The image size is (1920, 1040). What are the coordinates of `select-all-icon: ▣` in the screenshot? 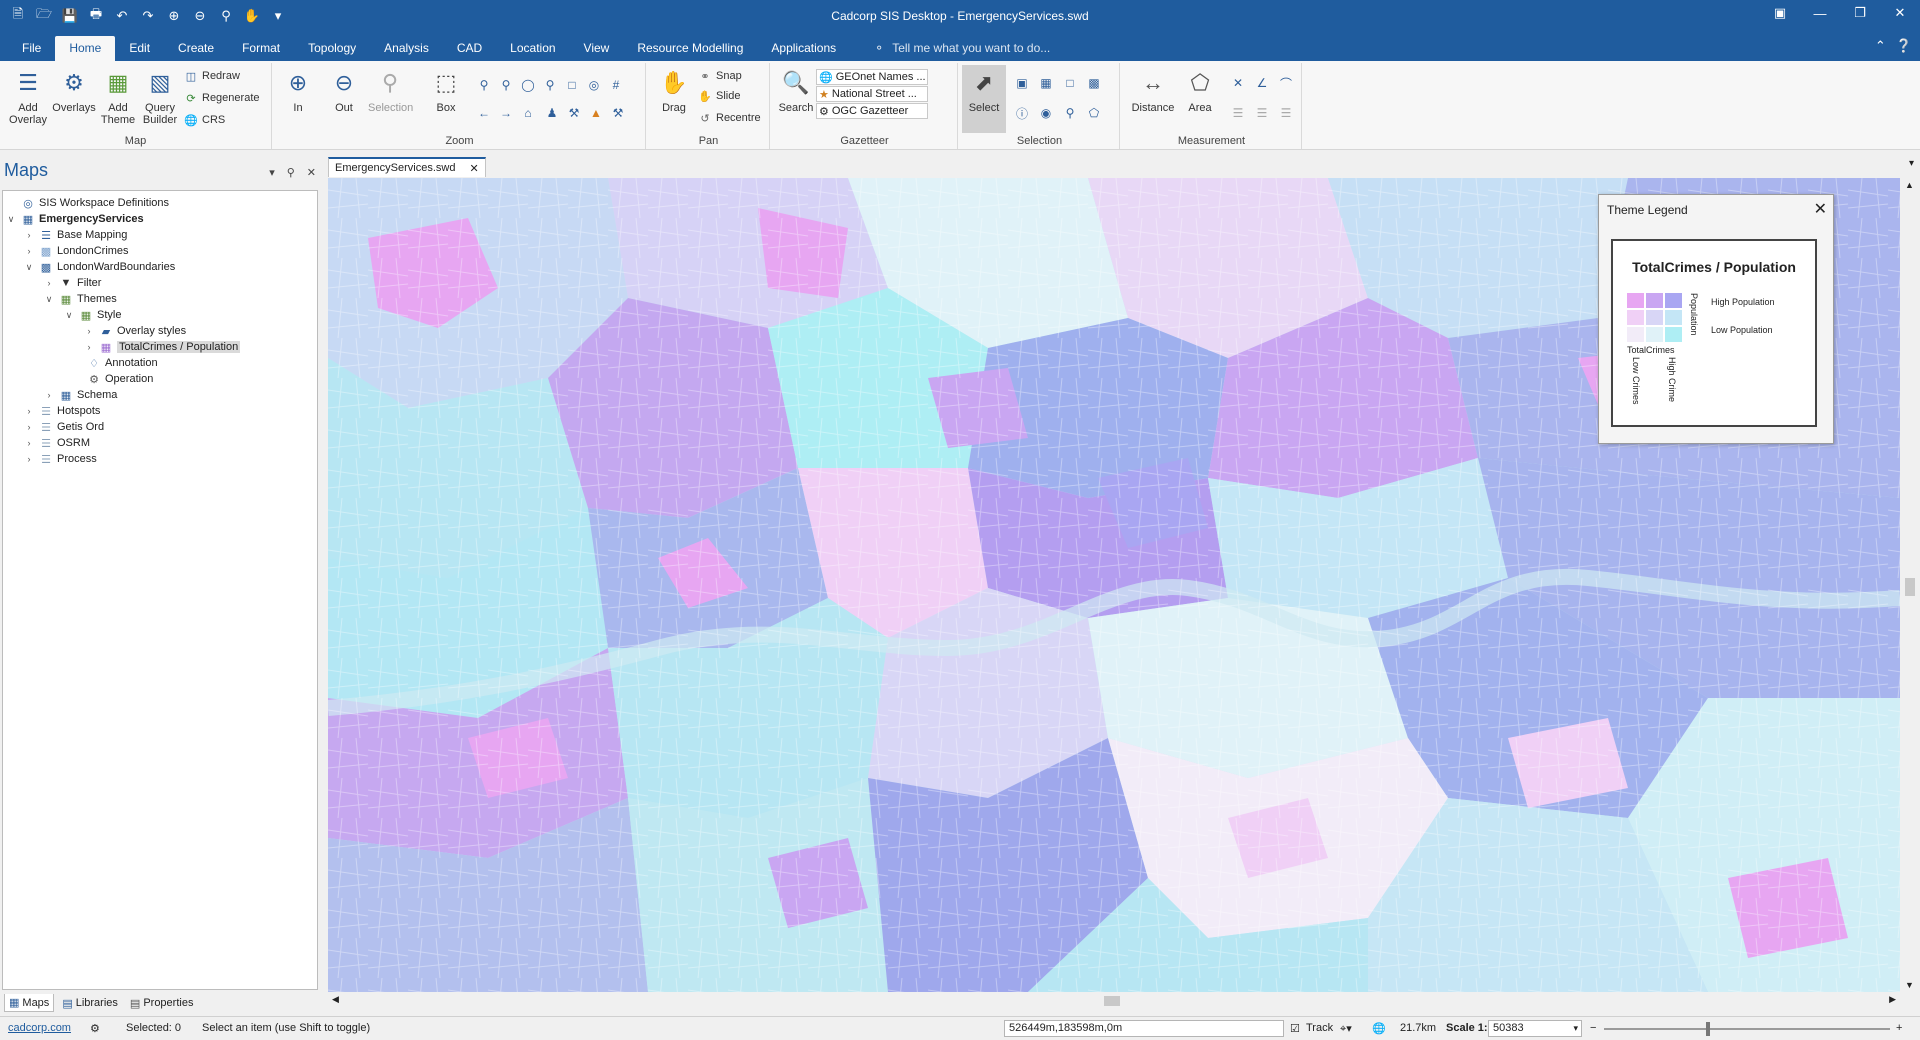 It's located at (1022, 83).